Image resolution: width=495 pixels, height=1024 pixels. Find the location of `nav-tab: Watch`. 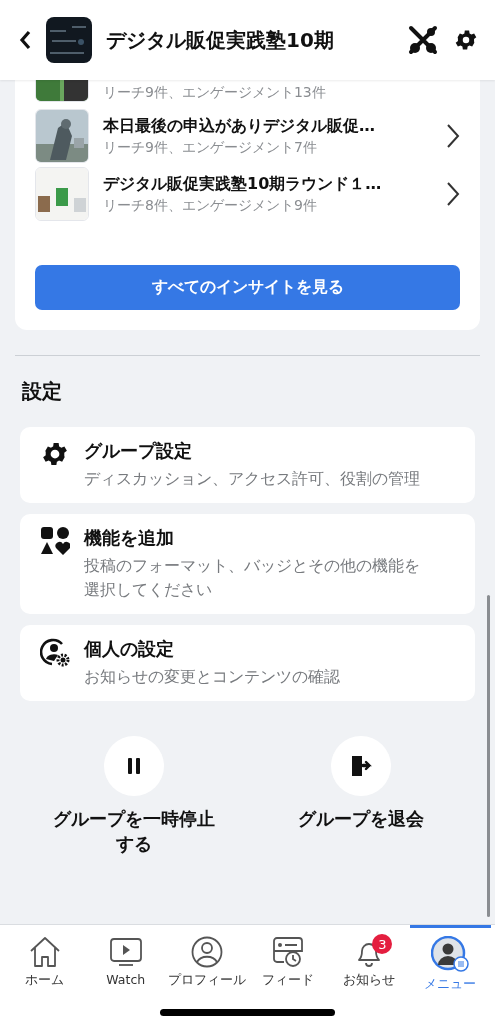

nav-tab: Watch is located at coordinates (126, 959).